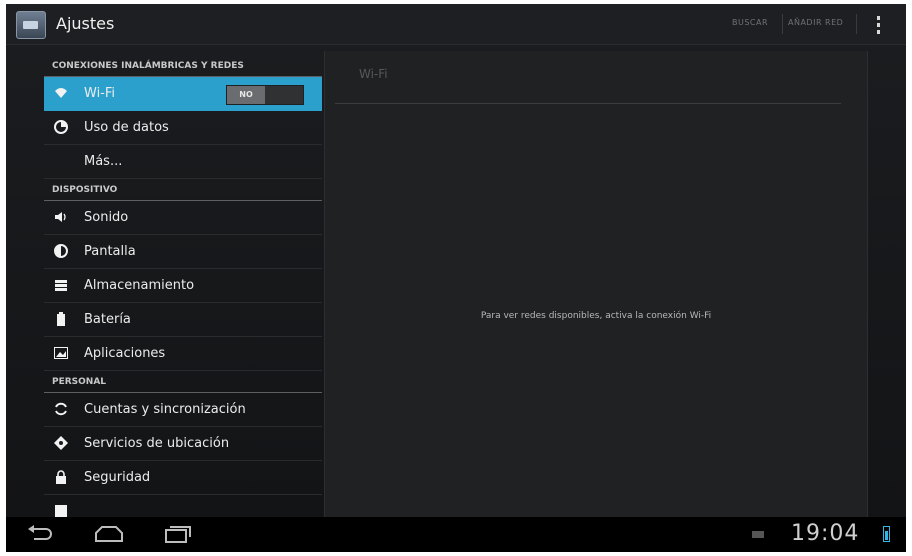 This screenshot has height=556, width=912. I want to click on settings-item-accounts-sync: Cuentas y sincronización, so click(183, 410).